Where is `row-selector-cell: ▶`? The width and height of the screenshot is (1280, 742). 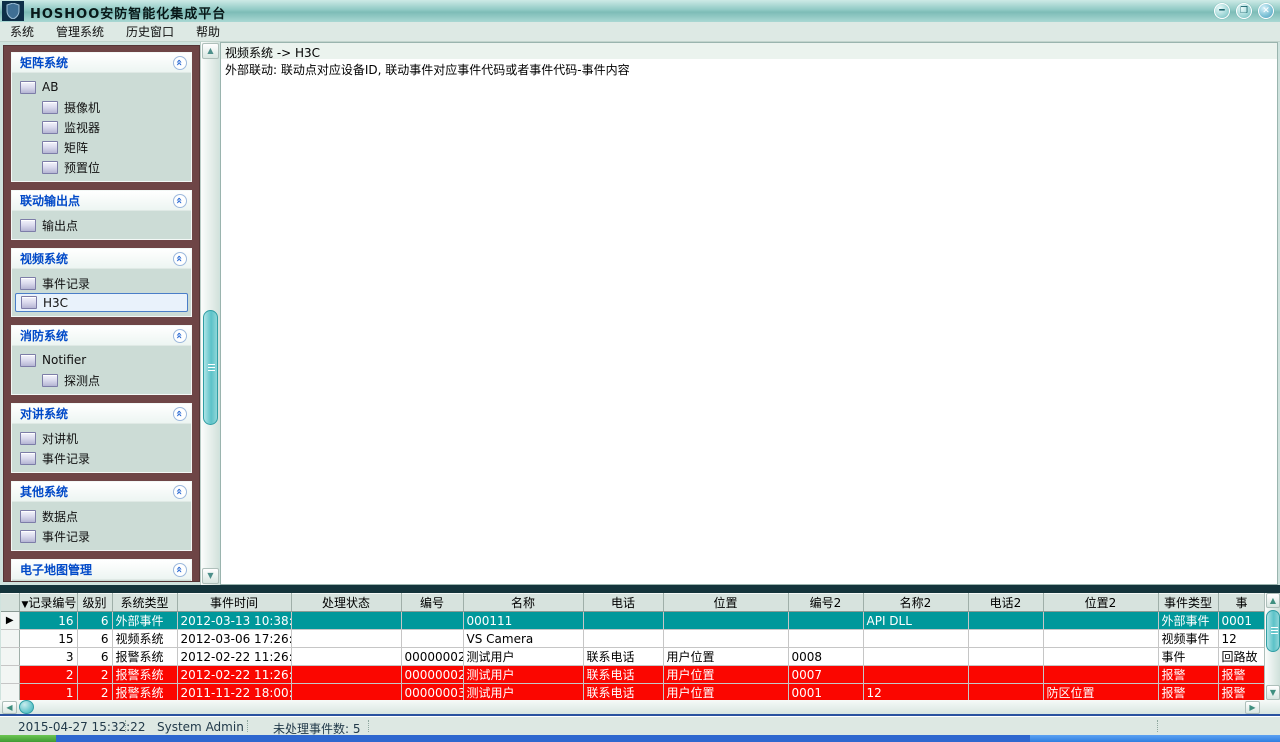
row-selector-cell: ▶ is located at coordinates (10, 620).